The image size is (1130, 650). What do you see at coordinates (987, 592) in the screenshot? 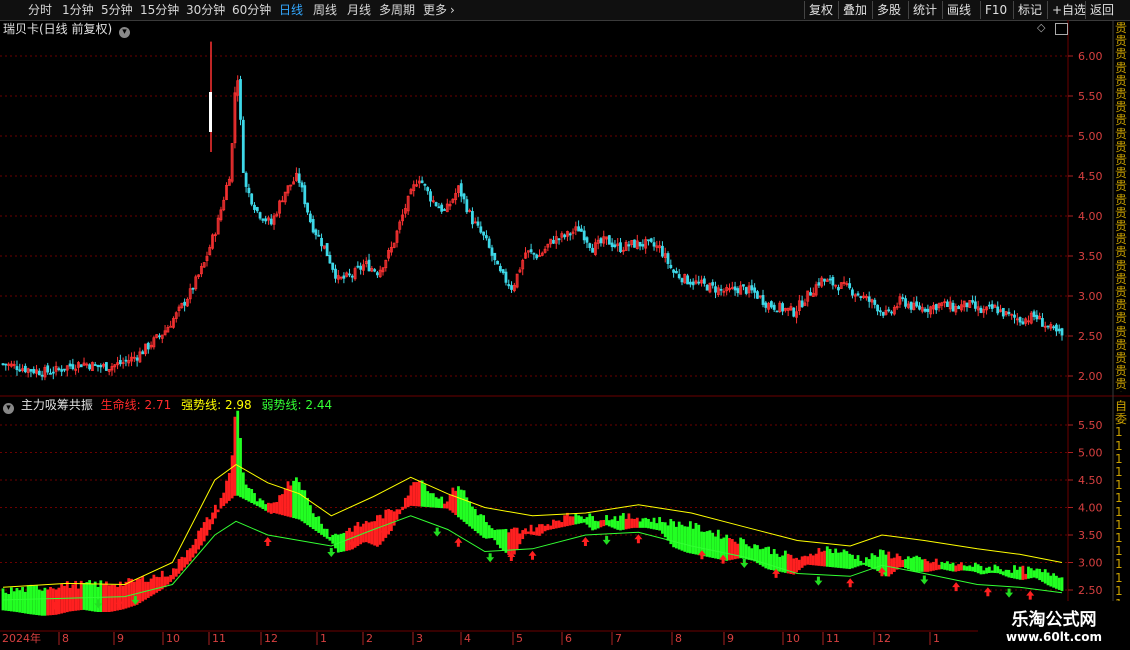
I see `up-arrow-icon` at bounding box center [987, 592].